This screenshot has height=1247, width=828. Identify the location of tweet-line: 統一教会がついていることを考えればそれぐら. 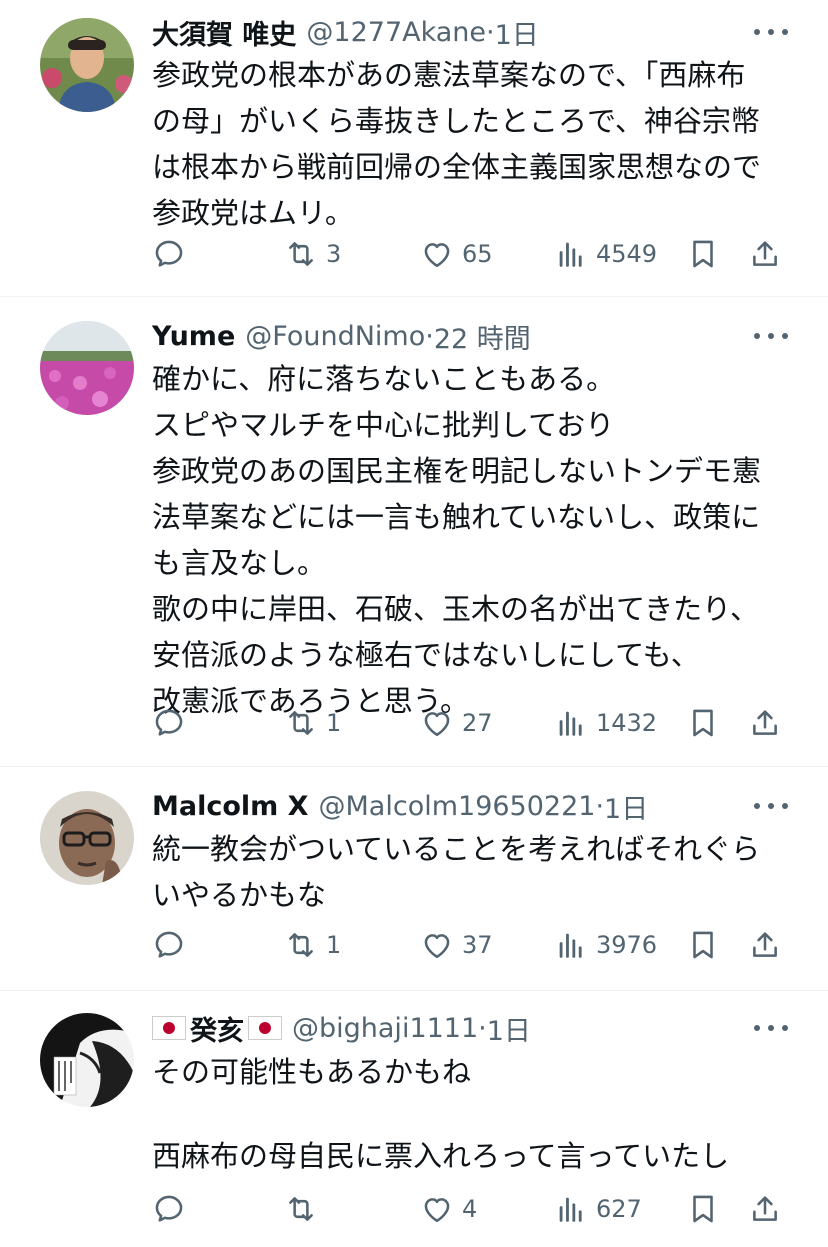
(456, 849).